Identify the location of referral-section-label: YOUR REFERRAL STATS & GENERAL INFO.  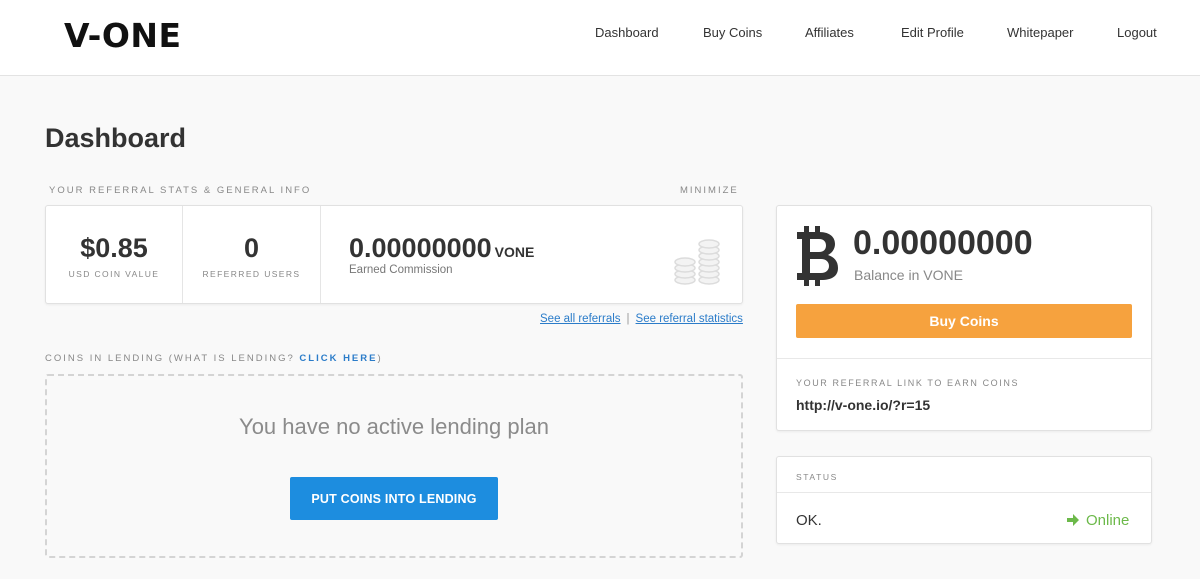
(180, 190).